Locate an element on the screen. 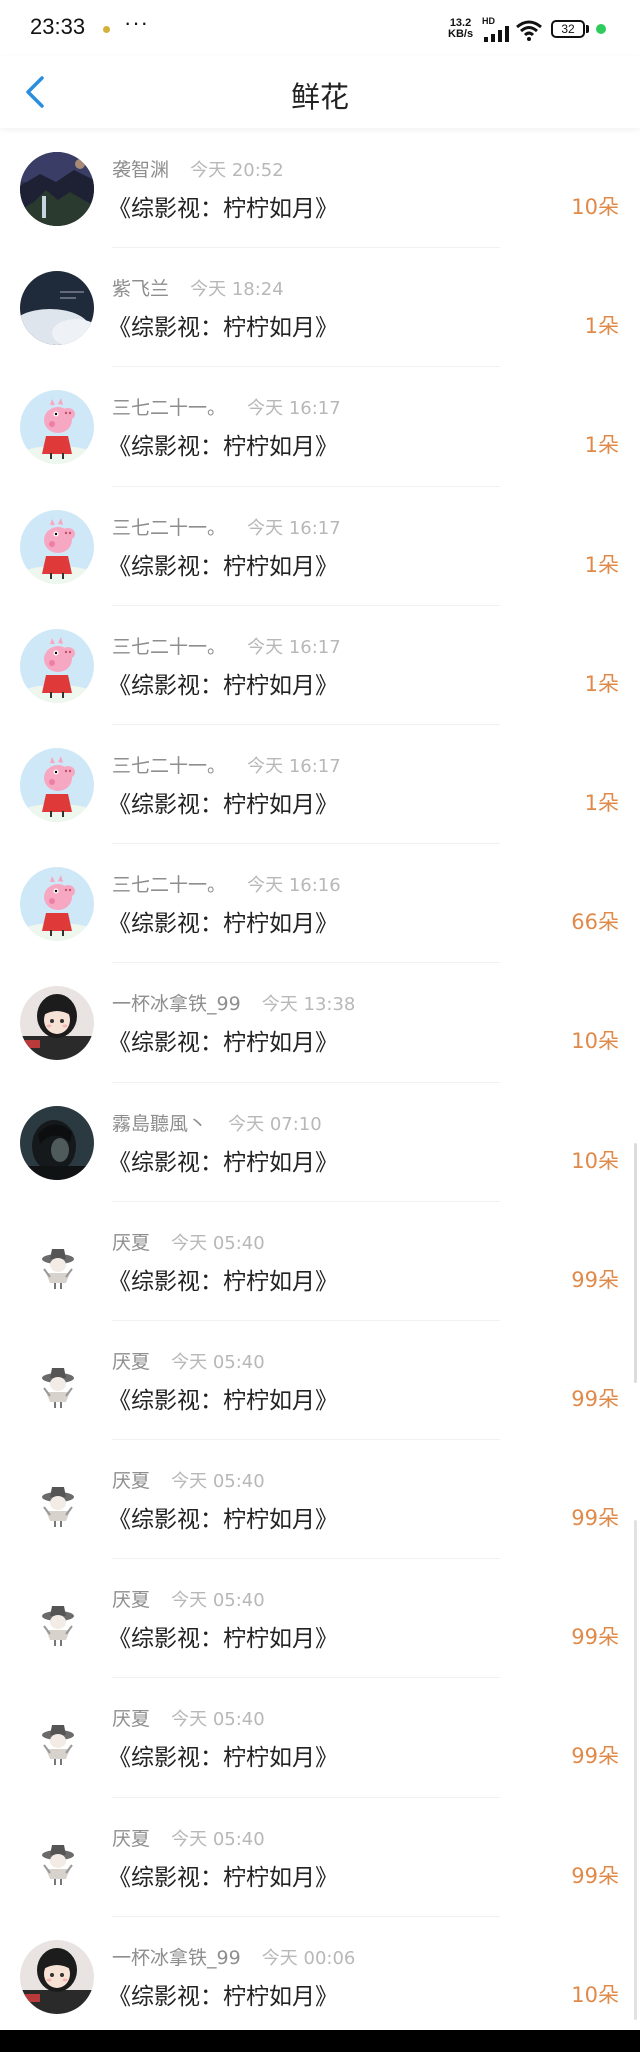 The height and width of the screenshot is (2052, 640). battery-tip is located at coordinates (587, 29).